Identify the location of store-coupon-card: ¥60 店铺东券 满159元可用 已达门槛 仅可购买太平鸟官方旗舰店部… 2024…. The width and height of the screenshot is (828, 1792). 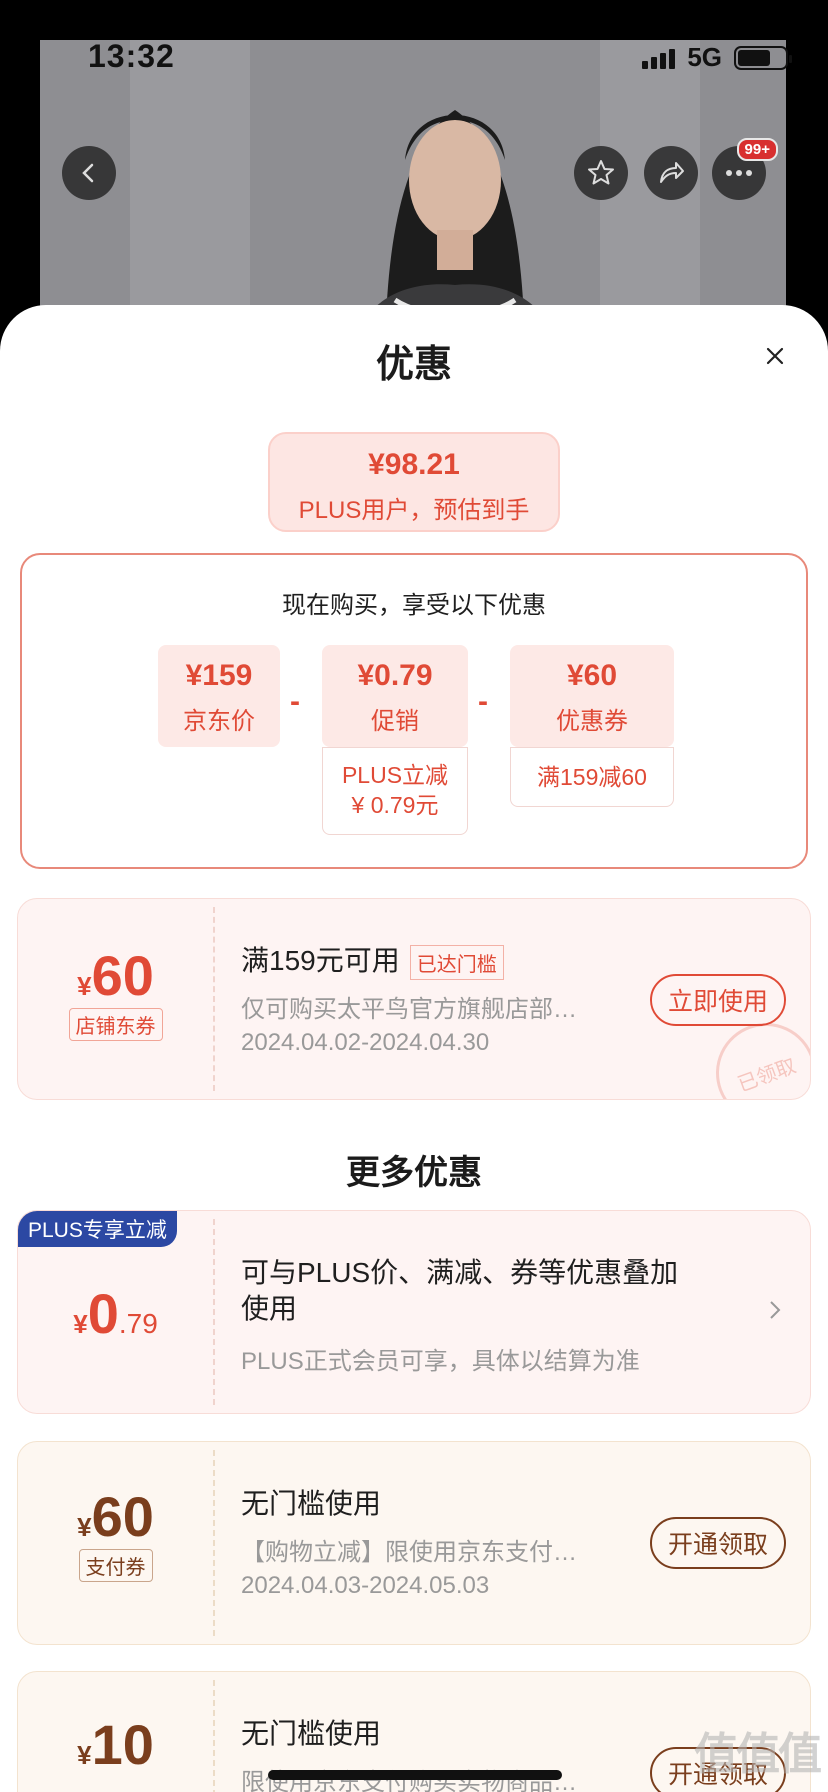
(414, 999).